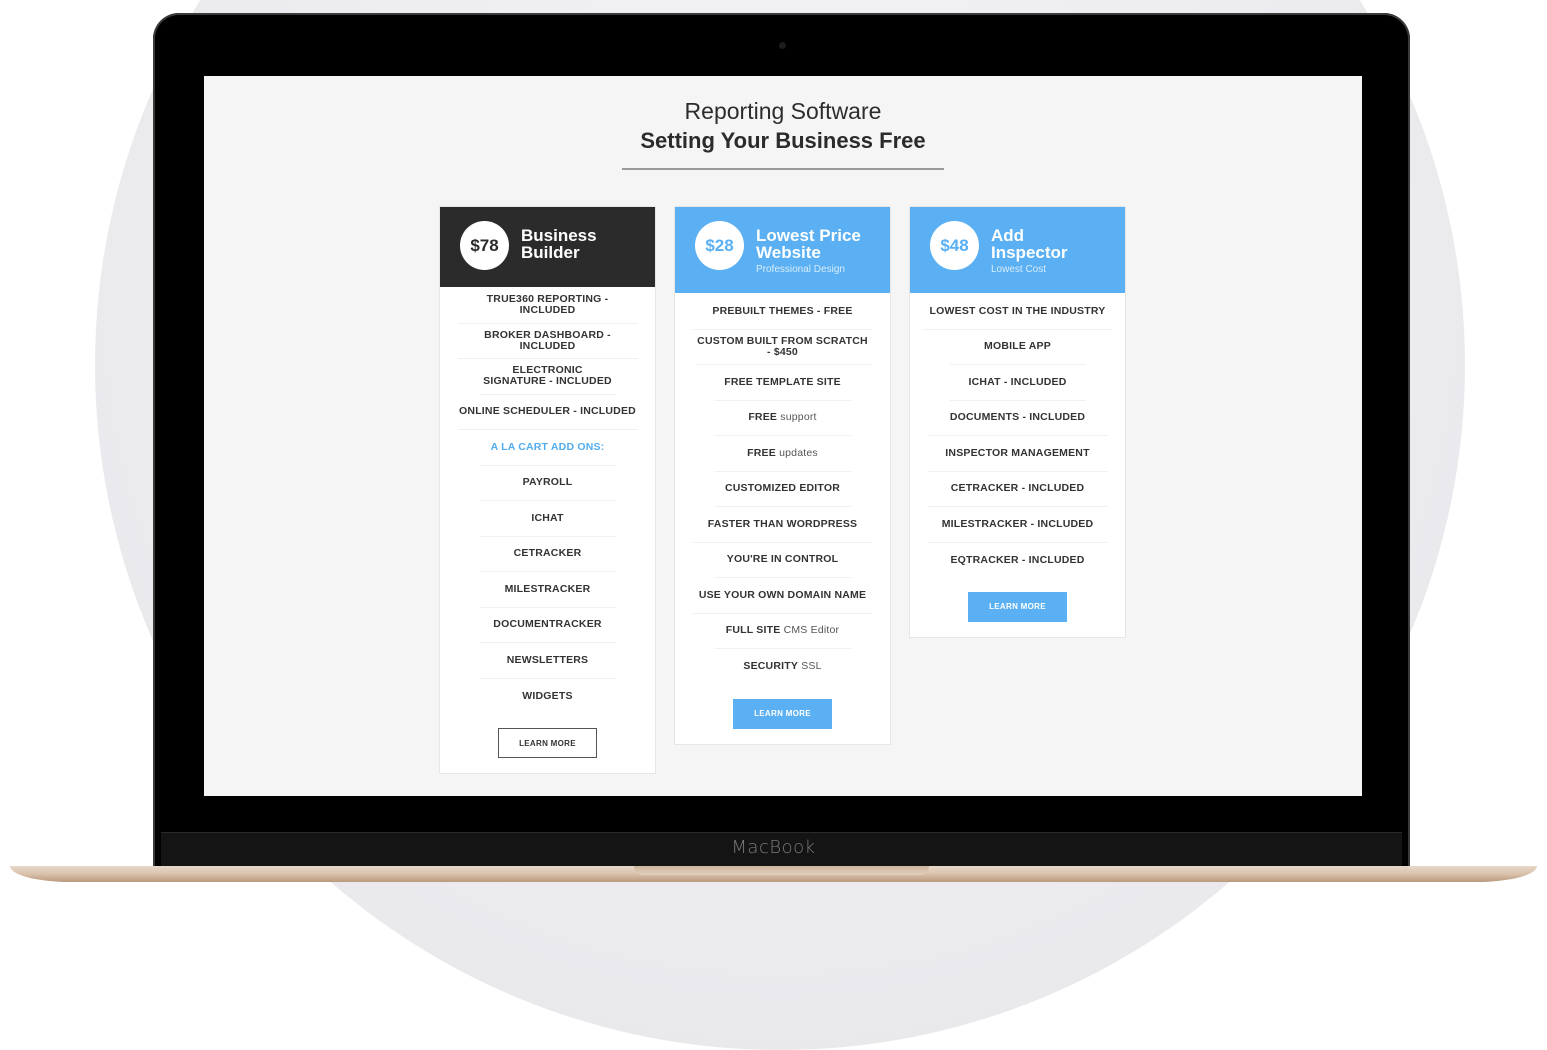 This screenshot has height=1050, width=1547. I want to click on brand-label: MacBook, so click(773, 847).